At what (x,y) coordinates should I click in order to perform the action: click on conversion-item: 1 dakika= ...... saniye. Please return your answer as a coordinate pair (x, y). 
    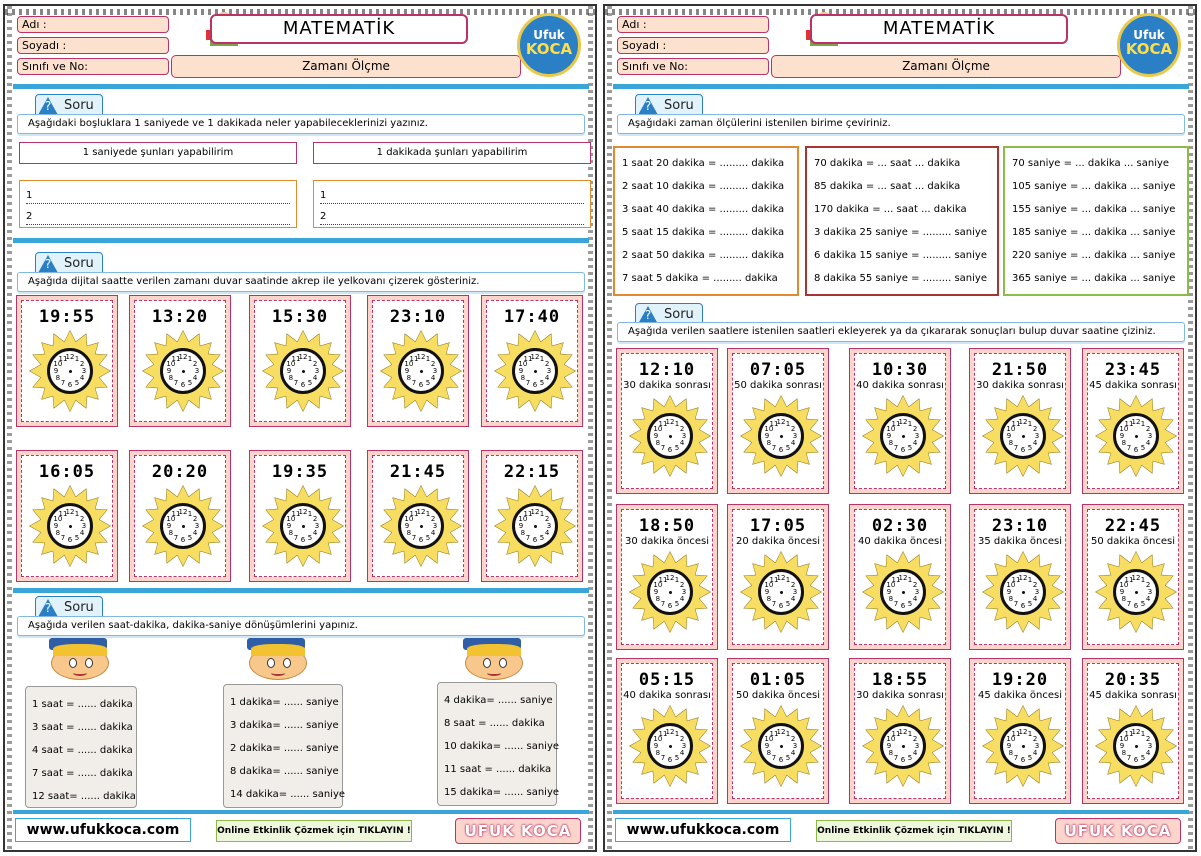
    Looking at the image, I should click on (284, 702).